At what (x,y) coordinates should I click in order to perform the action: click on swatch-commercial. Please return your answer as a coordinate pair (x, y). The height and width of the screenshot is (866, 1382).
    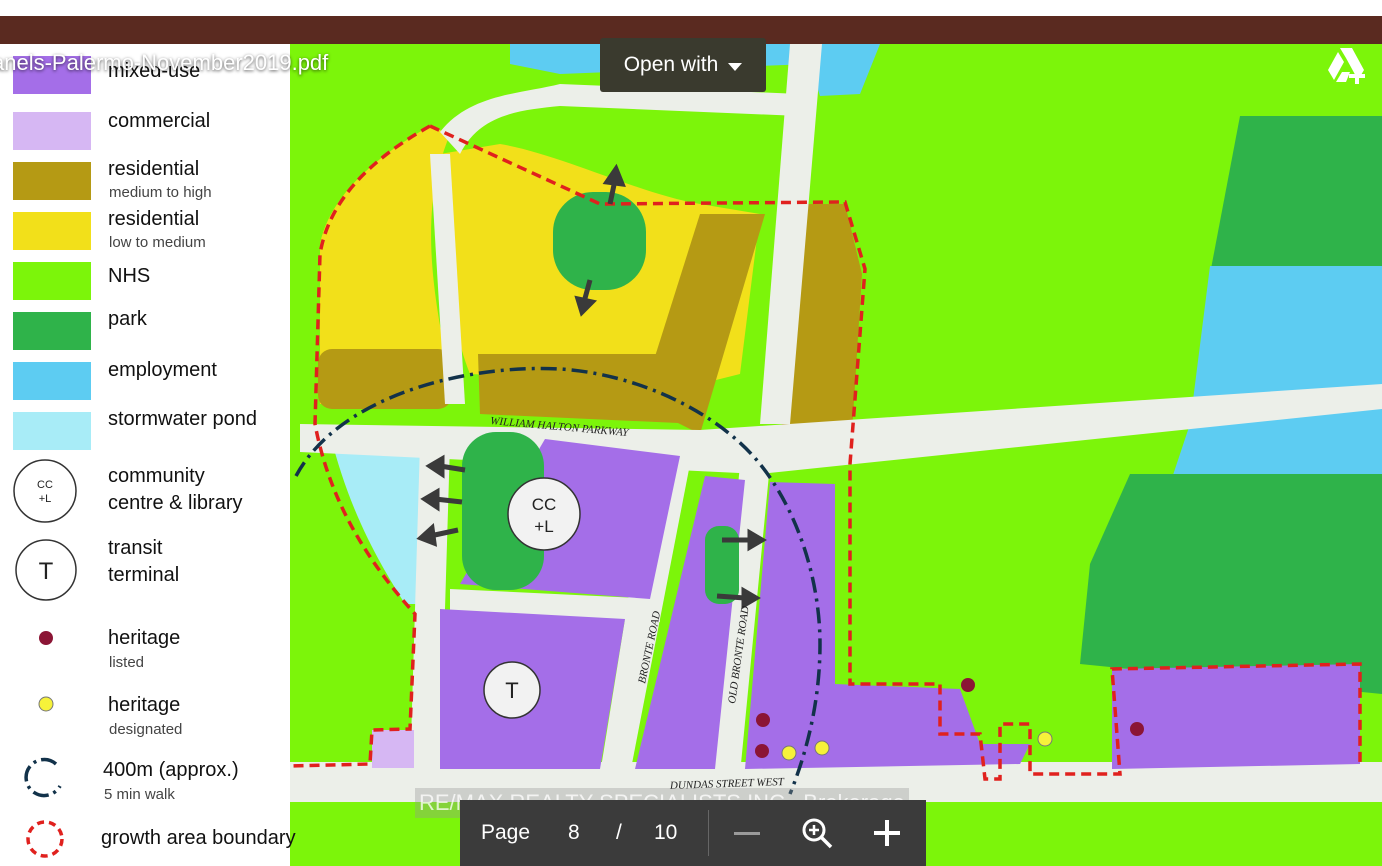
    Looking at the image, I should click on (52, 131).